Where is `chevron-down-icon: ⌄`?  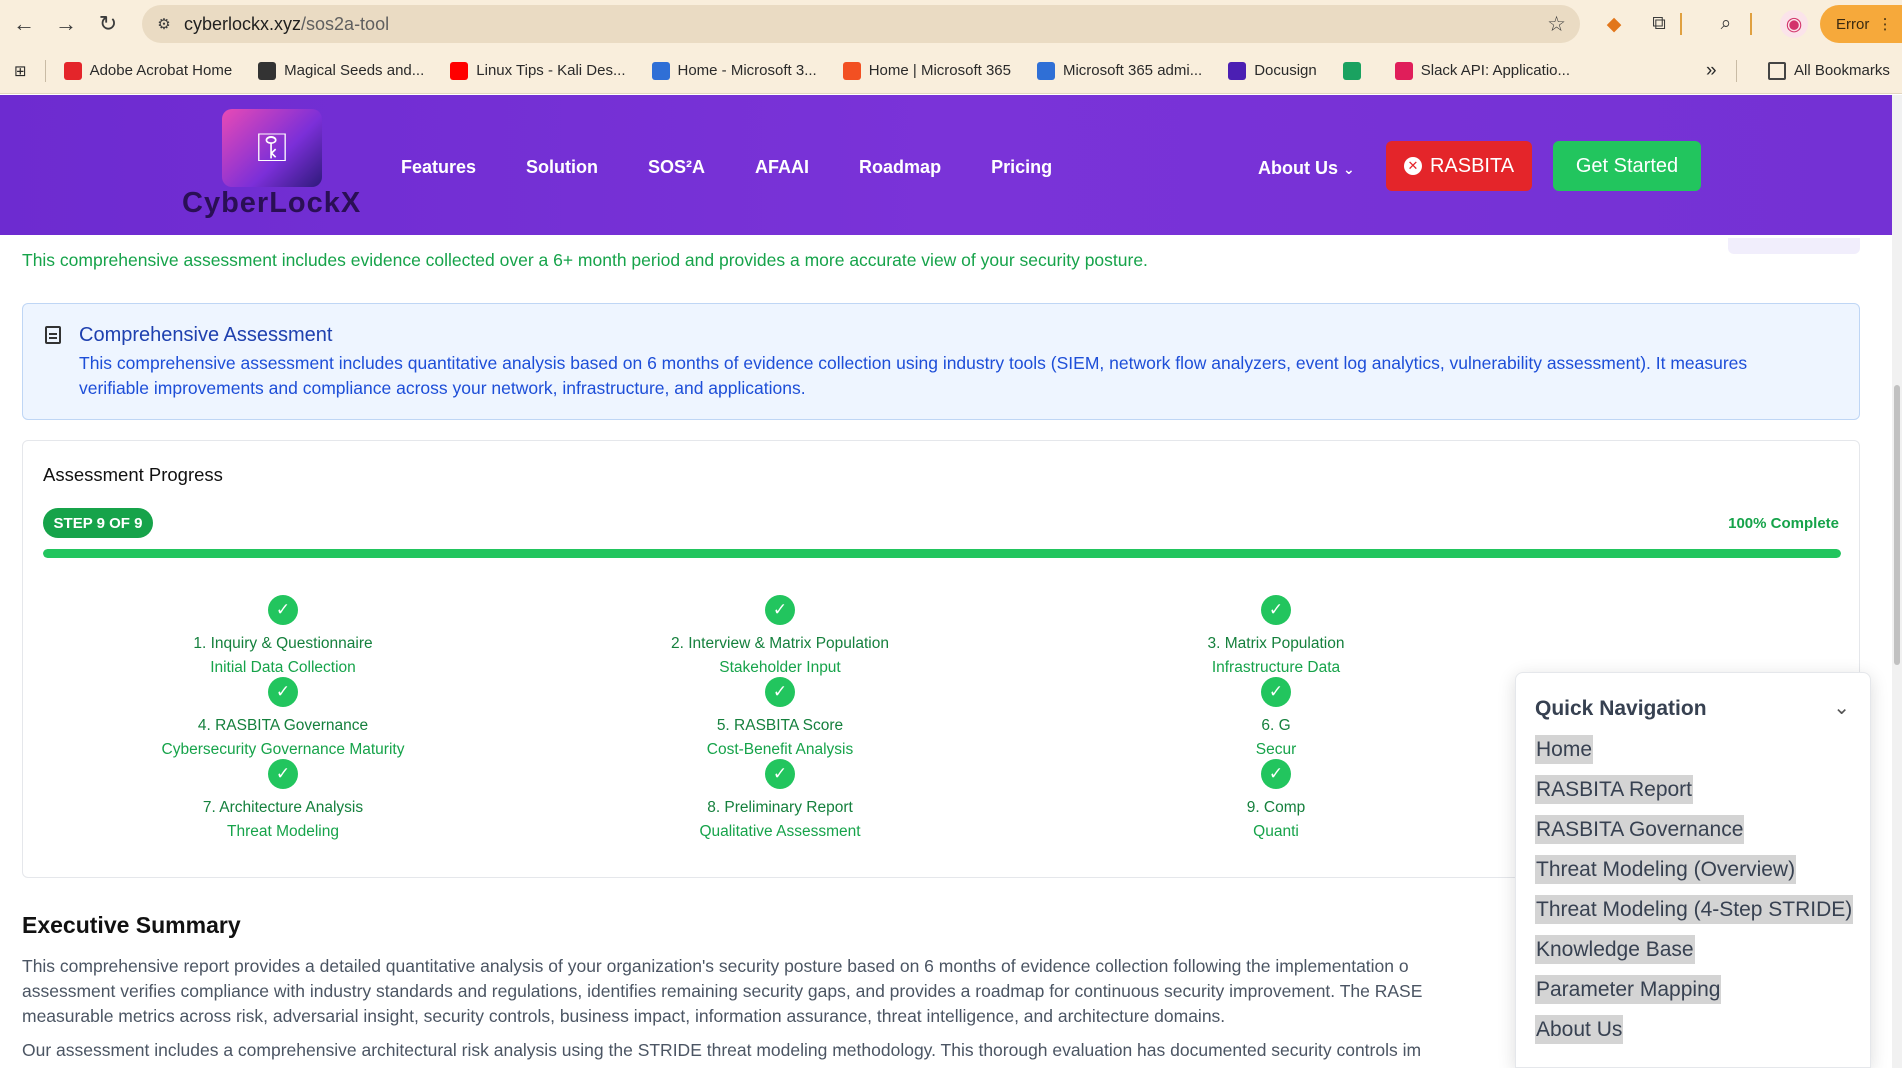 chevron-down-icon: ⌄ is located at coordinates (1841, 707).